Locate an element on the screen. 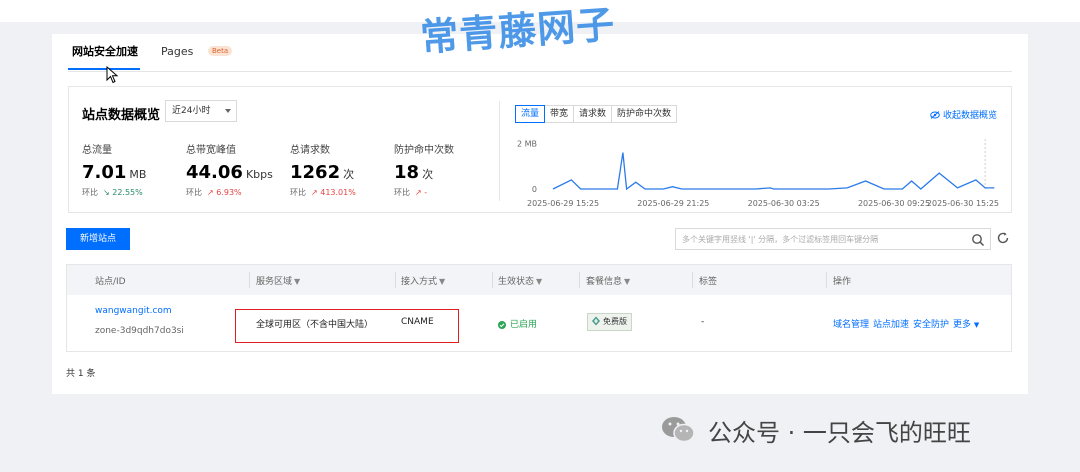  table-header: 站点/ID 服务区域 ▼ 接入方式 ▼ 生效状态 ▼ 套餐信息 ▼ 标签 操作 is located at coordinates (539, 280).